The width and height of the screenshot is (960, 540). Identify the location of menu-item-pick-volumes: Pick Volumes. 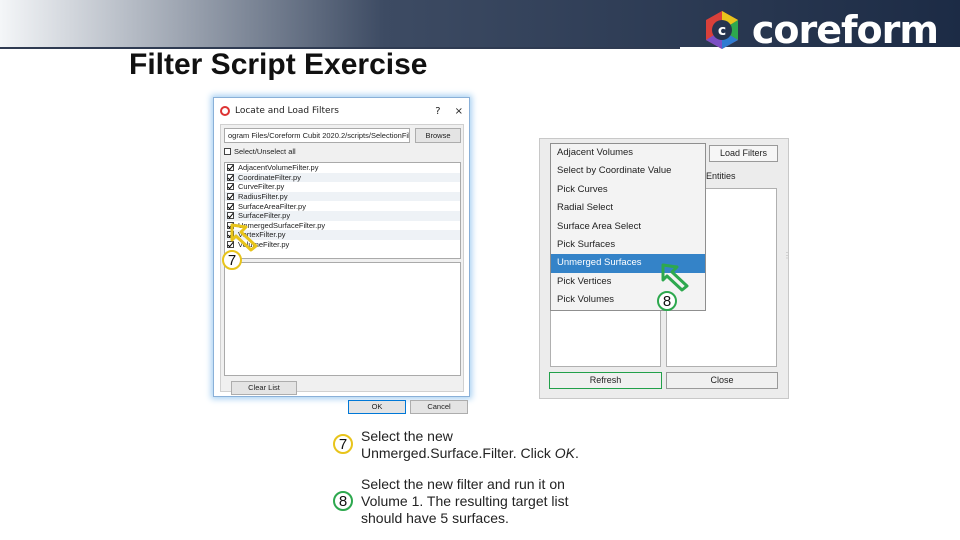
(628, 300).